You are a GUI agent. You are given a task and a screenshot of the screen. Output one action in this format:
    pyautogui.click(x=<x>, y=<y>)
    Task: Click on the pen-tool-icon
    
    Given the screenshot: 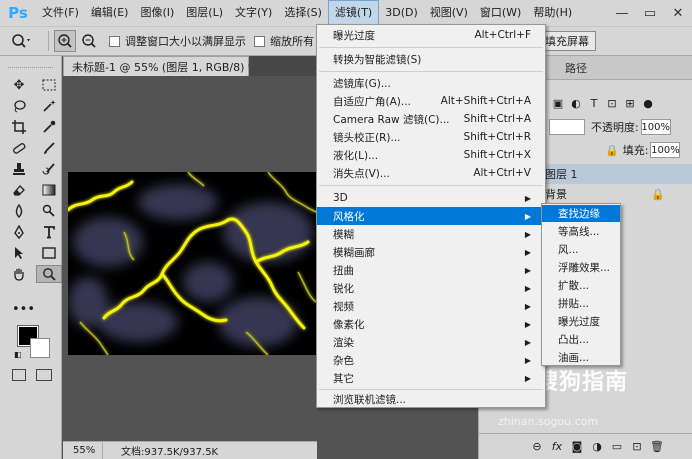 What is the action you would take?
    pyautogui.click(x=19, y=232)
    